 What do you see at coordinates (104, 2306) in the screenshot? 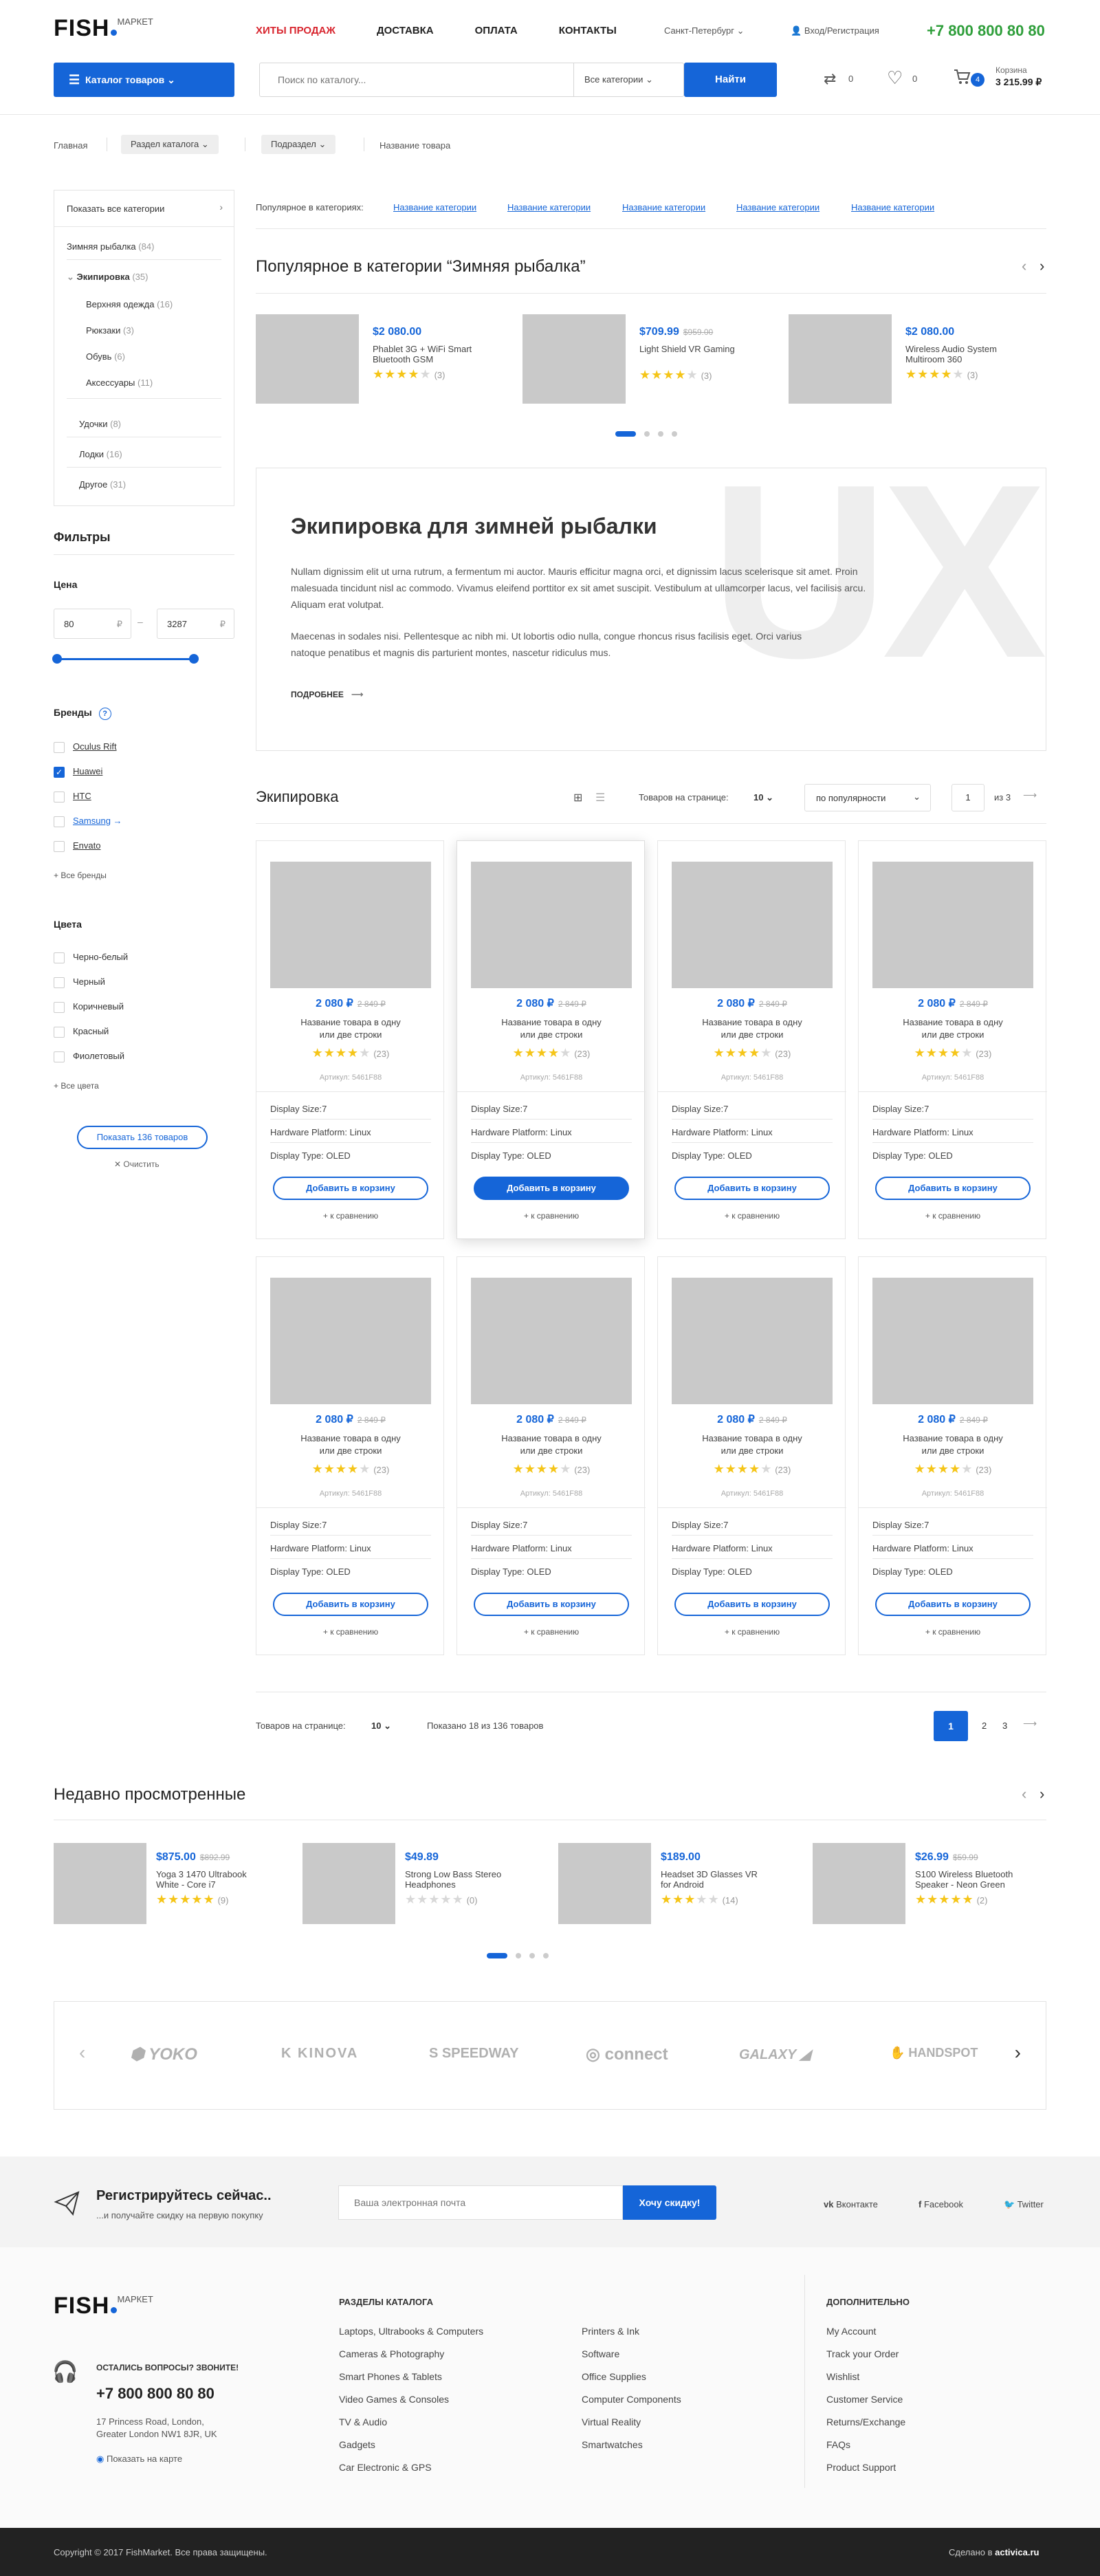
I see `footer-logo: FISH МАРКЕТ` at bounding box center [104, 2306].